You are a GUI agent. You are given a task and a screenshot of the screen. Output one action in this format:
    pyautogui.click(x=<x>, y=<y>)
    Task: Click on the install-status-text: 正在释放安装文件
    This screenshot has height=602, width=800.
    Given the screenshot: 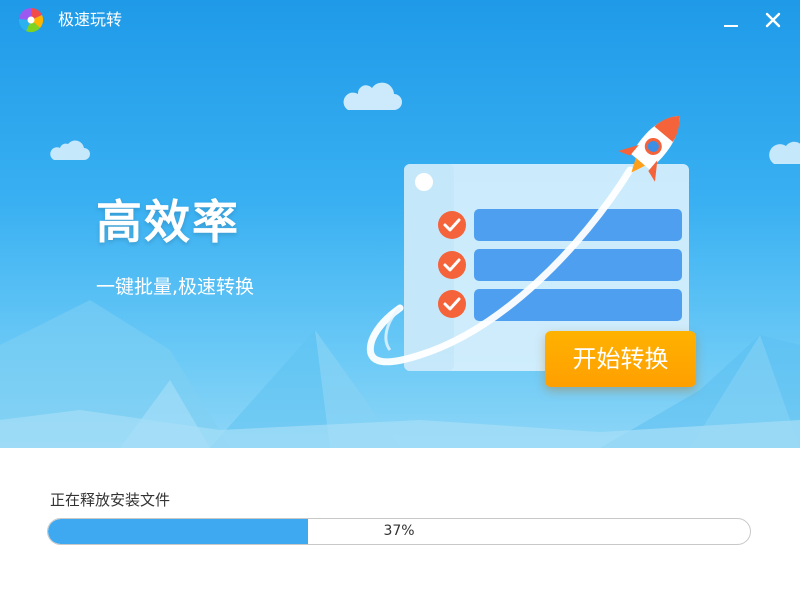 What is the action you would take?
    pyautogui.click(x=110, y=500)
    